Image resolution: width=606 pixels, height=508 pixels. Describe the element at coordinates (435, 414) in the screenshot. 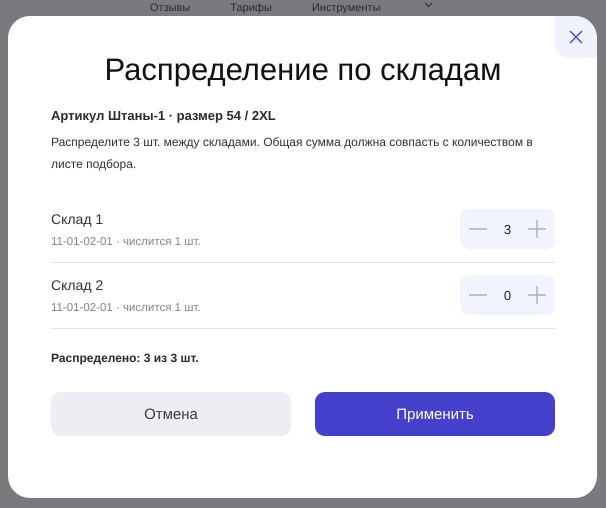

I see `apply-button: Применить` at that location.